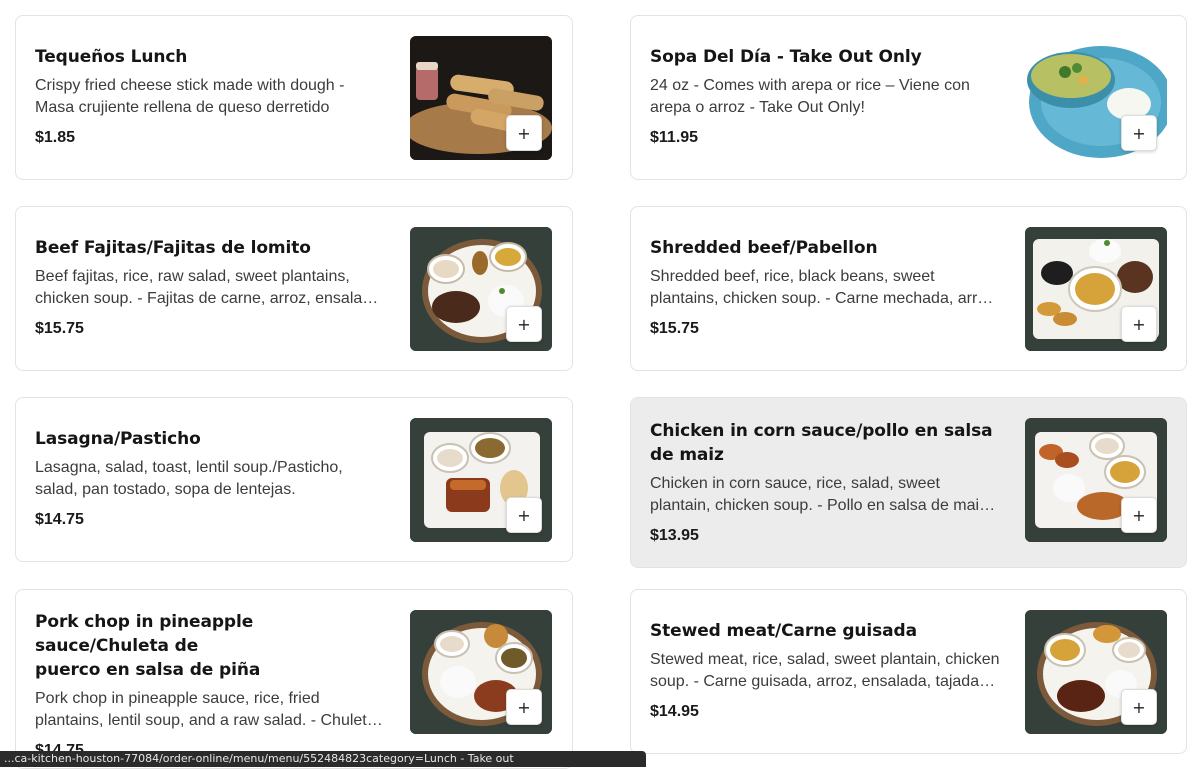  Describe the element at coordinates (674, 535) in the screenshot. I see `item-price: $13.95` at that location.